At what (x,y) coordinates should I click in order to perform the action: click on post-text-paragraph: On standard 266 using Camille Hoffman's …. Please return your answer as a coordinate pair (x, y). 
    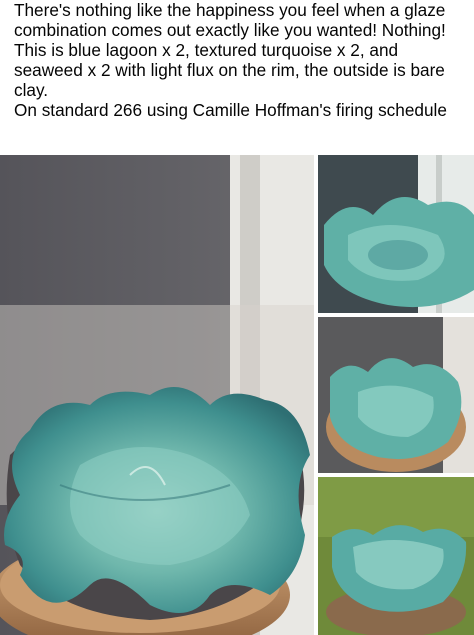
    Looking at the image, I should click on (230, 110).